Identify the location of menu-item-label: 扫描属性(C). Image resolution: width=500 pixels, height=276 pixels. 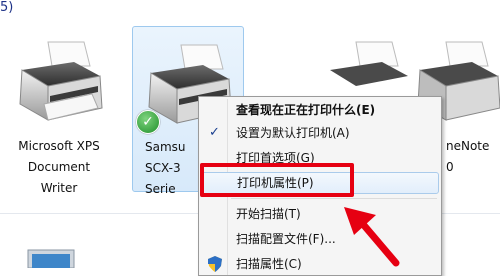
(269, 264).